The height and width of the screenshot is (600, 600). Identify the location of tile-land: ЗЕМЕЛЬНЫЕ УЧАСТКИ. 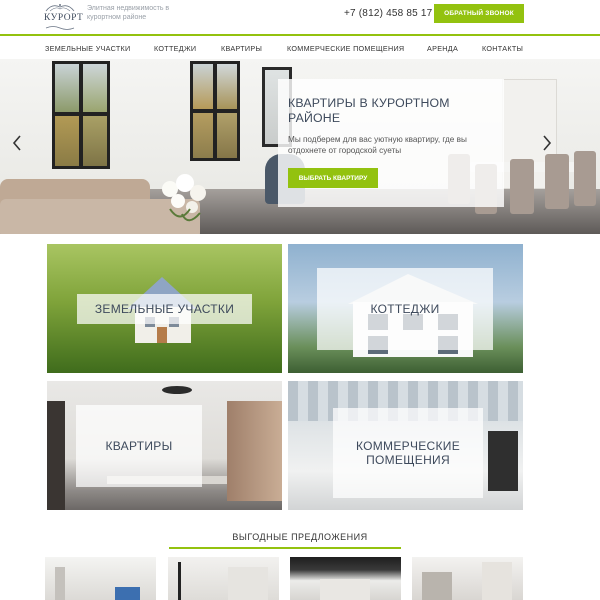
(164, 308).